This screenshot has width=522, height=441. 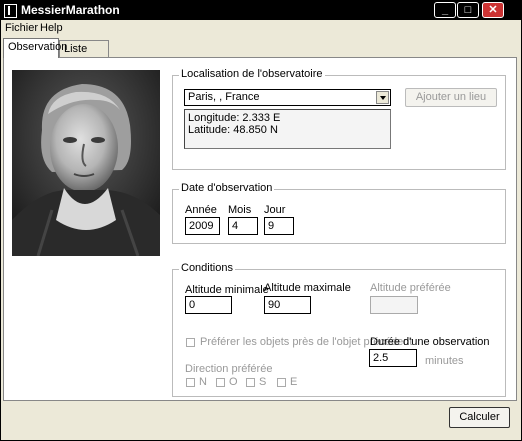 What do you see at coordinates (190, 382) in the screenshot?
I see `direction-n-checkbox` at bounding box center [190, 382].